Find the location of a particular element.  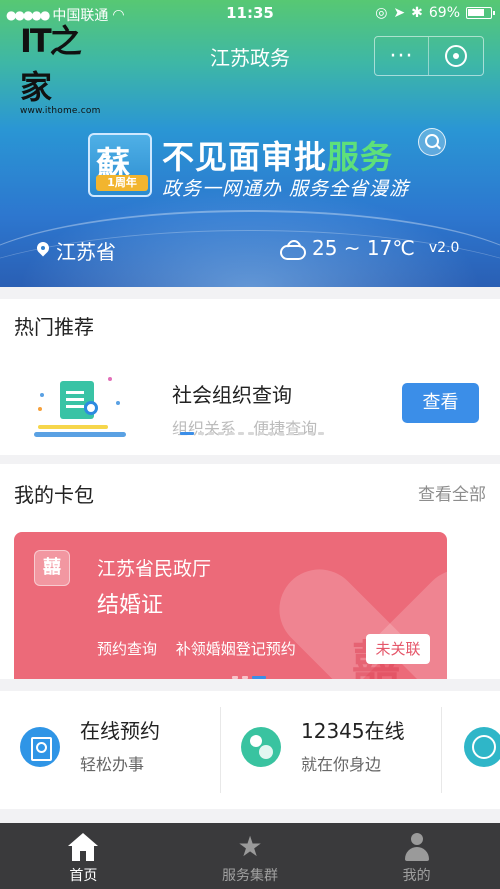

tab-home: 首页 is located at coordinates (83, 856).